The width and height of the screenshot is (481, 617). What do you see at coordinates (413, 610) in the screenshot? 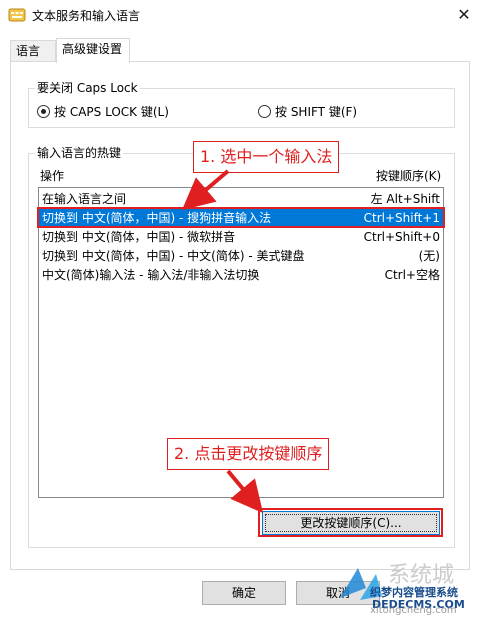
I see `watermark-line3: xitongcheng.com` at bounding box center [413, 610].